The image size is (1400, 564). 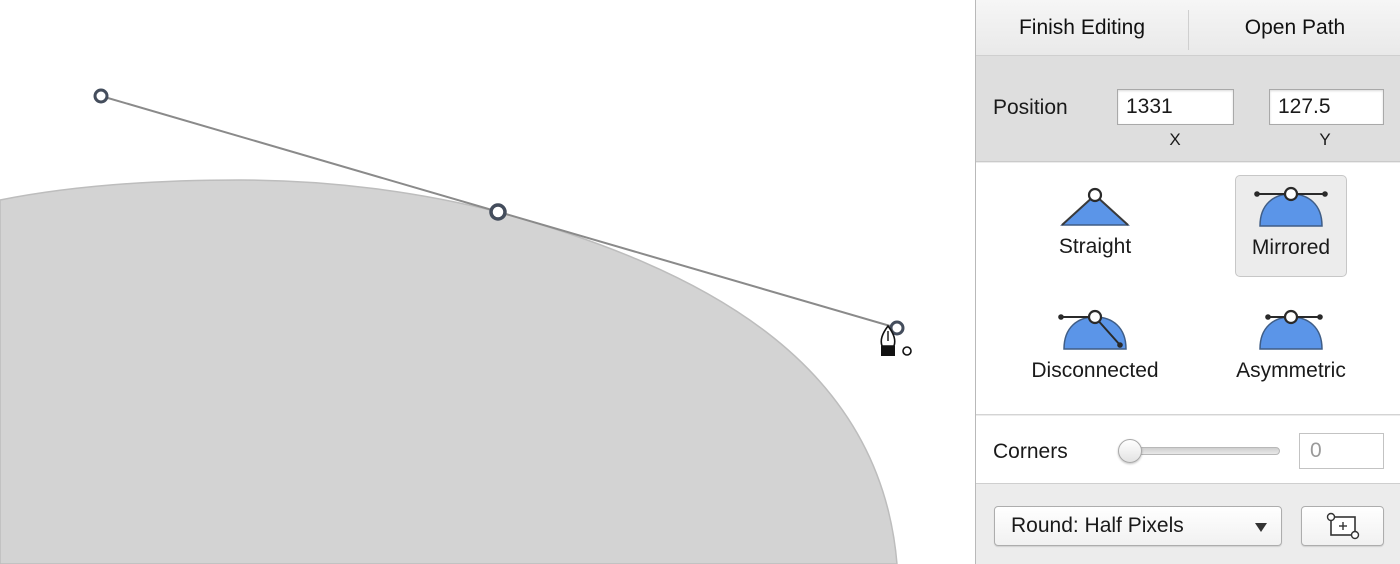 What do you see at coordinates (1294, 28) in the screenshot?
I see `open-path-button: Open Path` at bounding box center [1294, 28].